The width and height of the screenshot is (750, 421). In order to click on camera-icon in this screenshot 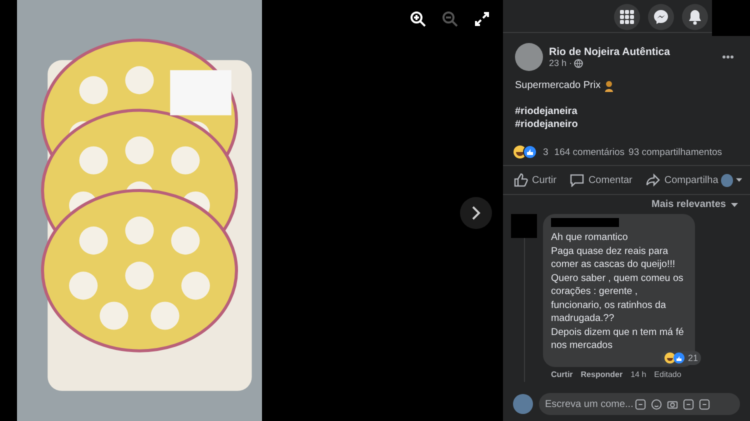, I will do `click(672, 404)`.